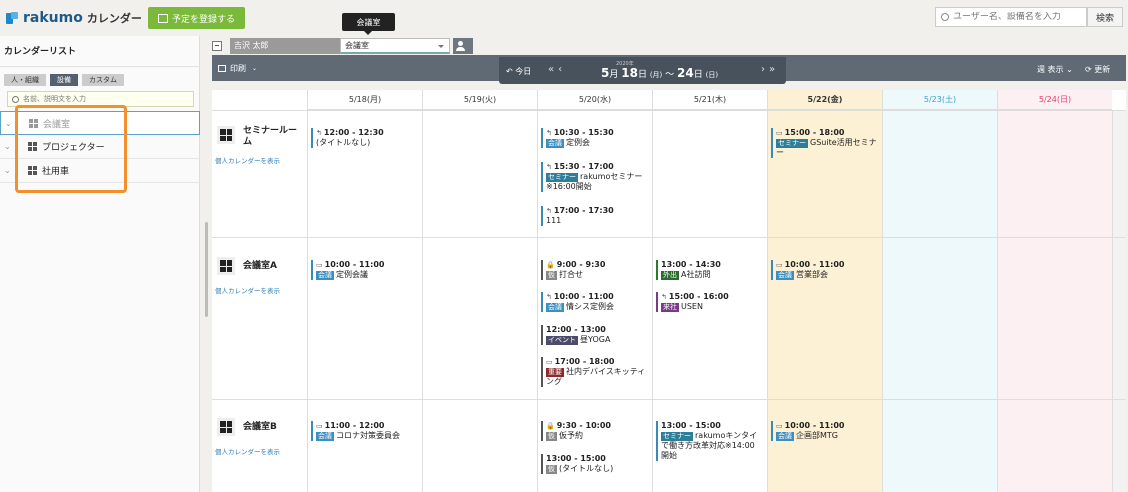 This screenshot has width=1128, height=492. I want to click on event-item: 🔒 9:30 - 10:00 仮仮予約, so click(594, 431).